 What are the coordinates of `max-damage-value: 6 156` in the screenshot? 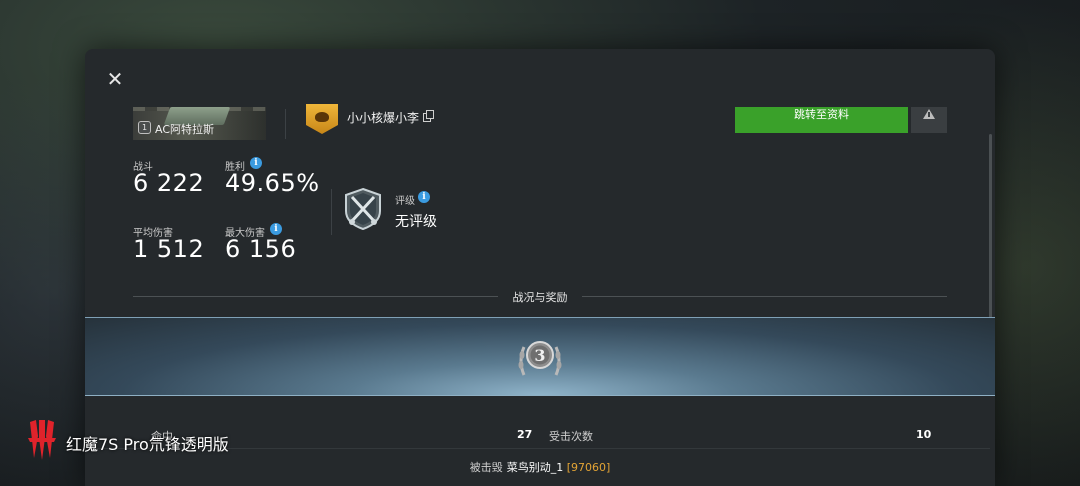 It's located at (261, 249).